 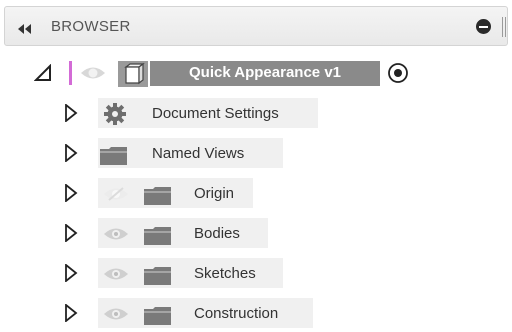 I want to click on root-component-name: Quick Appearance v1, so click(x=264, y=72).